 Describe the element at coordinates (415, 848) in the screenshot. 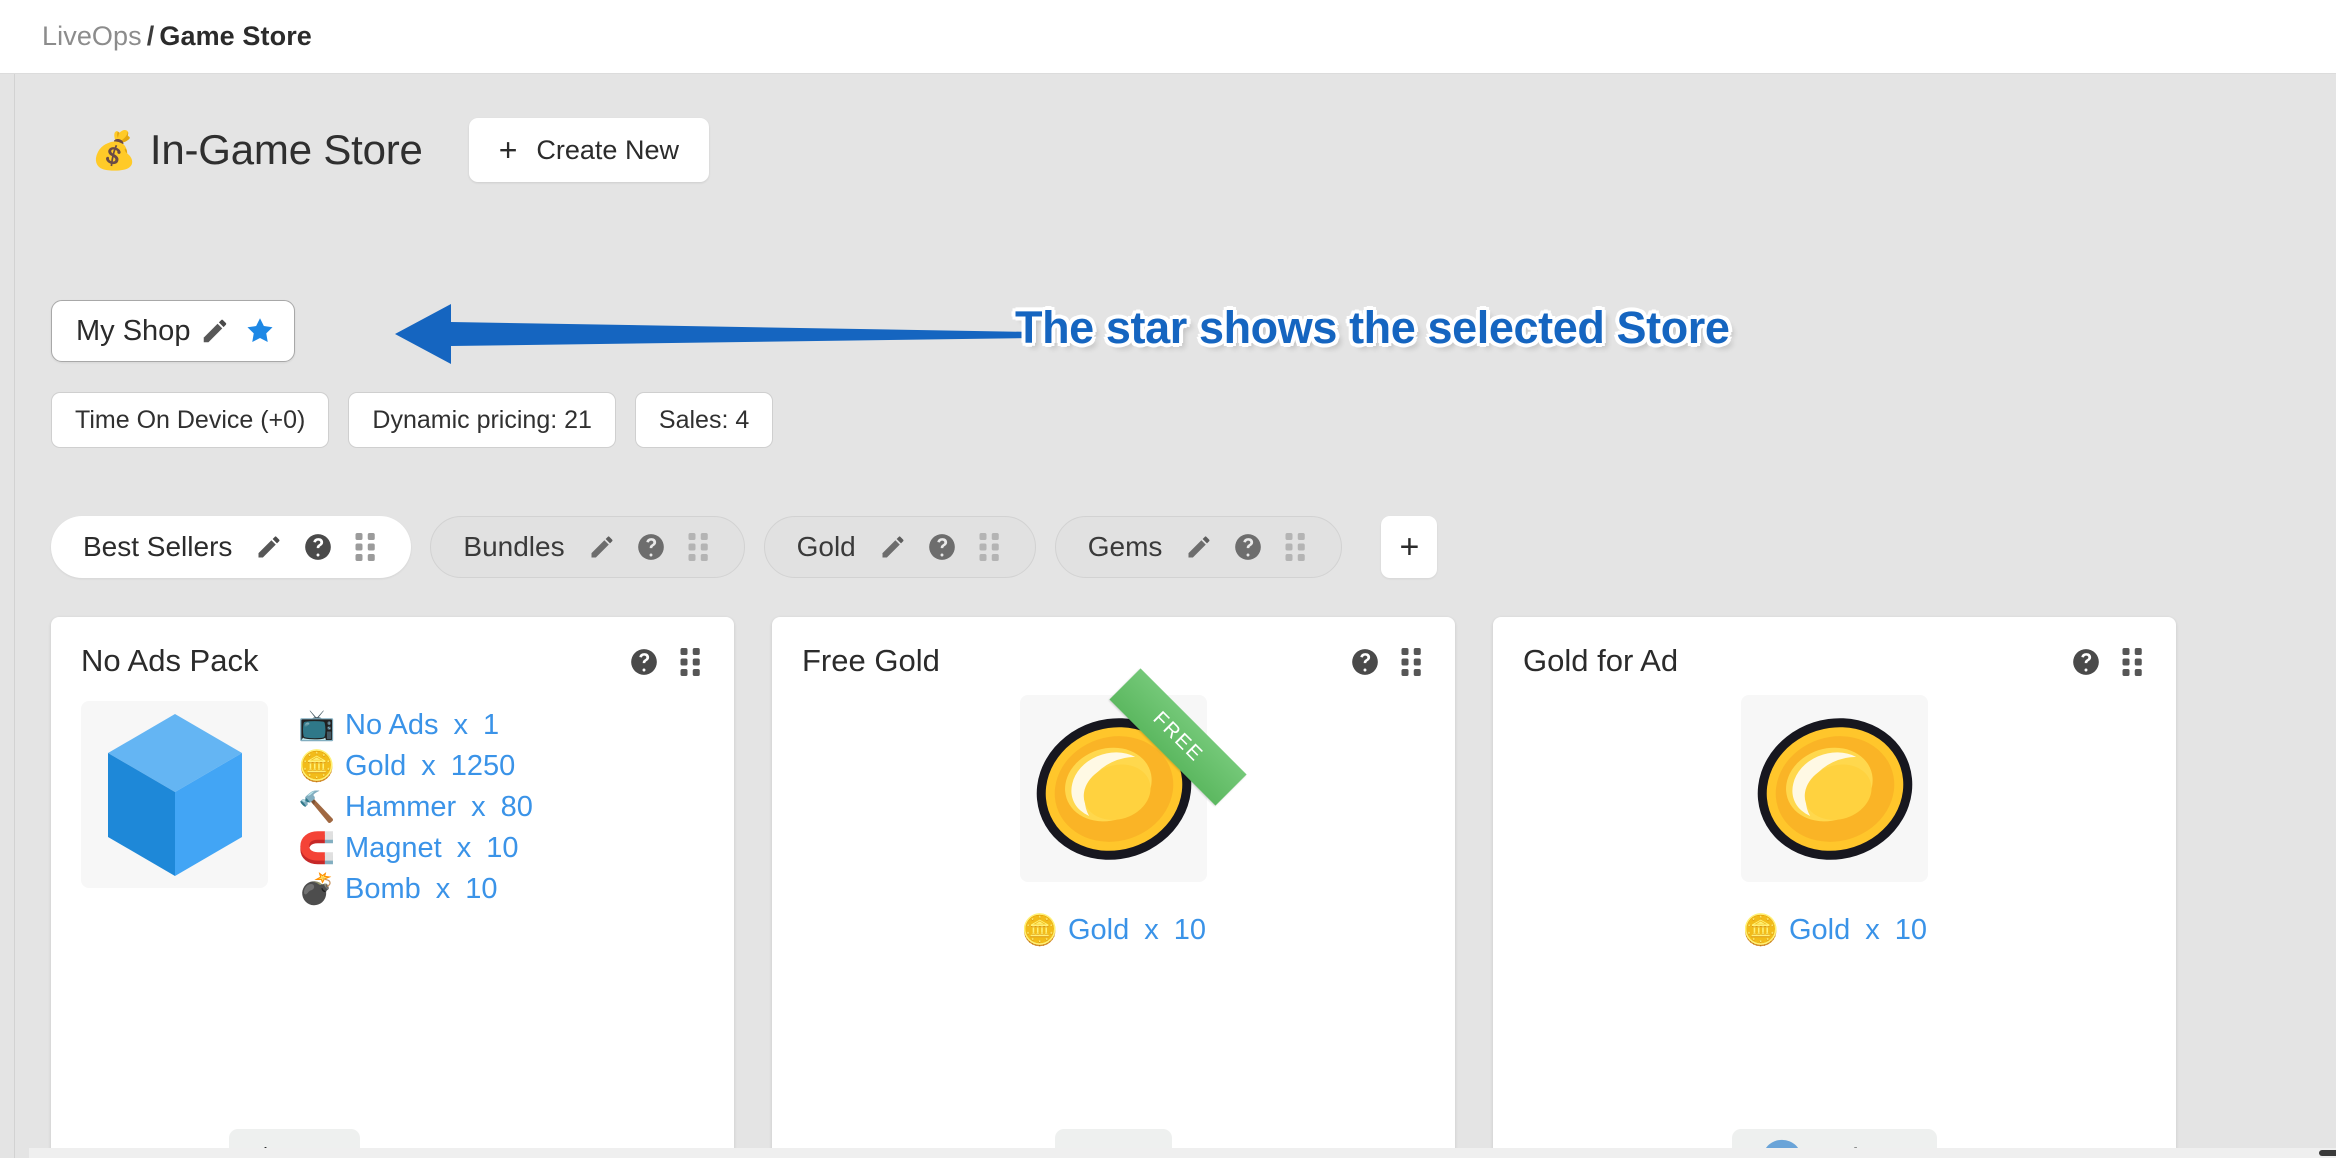

I see `list-item: 🧲 Magnet x 10` at that location.